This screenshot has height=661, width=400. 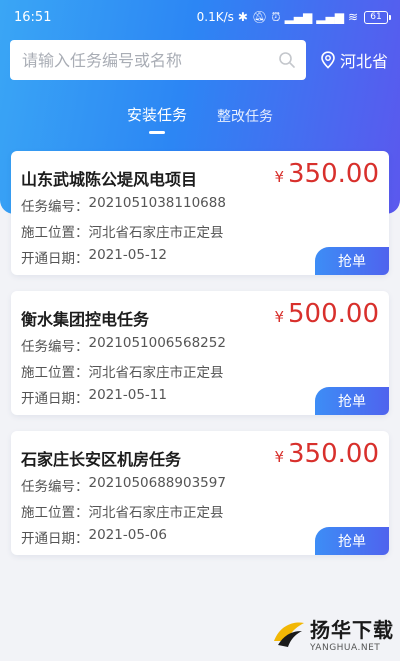 What do you see at coordinates (242, 17) in the screenshot?
I see `bluetooth-icon: ✱` at bounding box center [242, 17].